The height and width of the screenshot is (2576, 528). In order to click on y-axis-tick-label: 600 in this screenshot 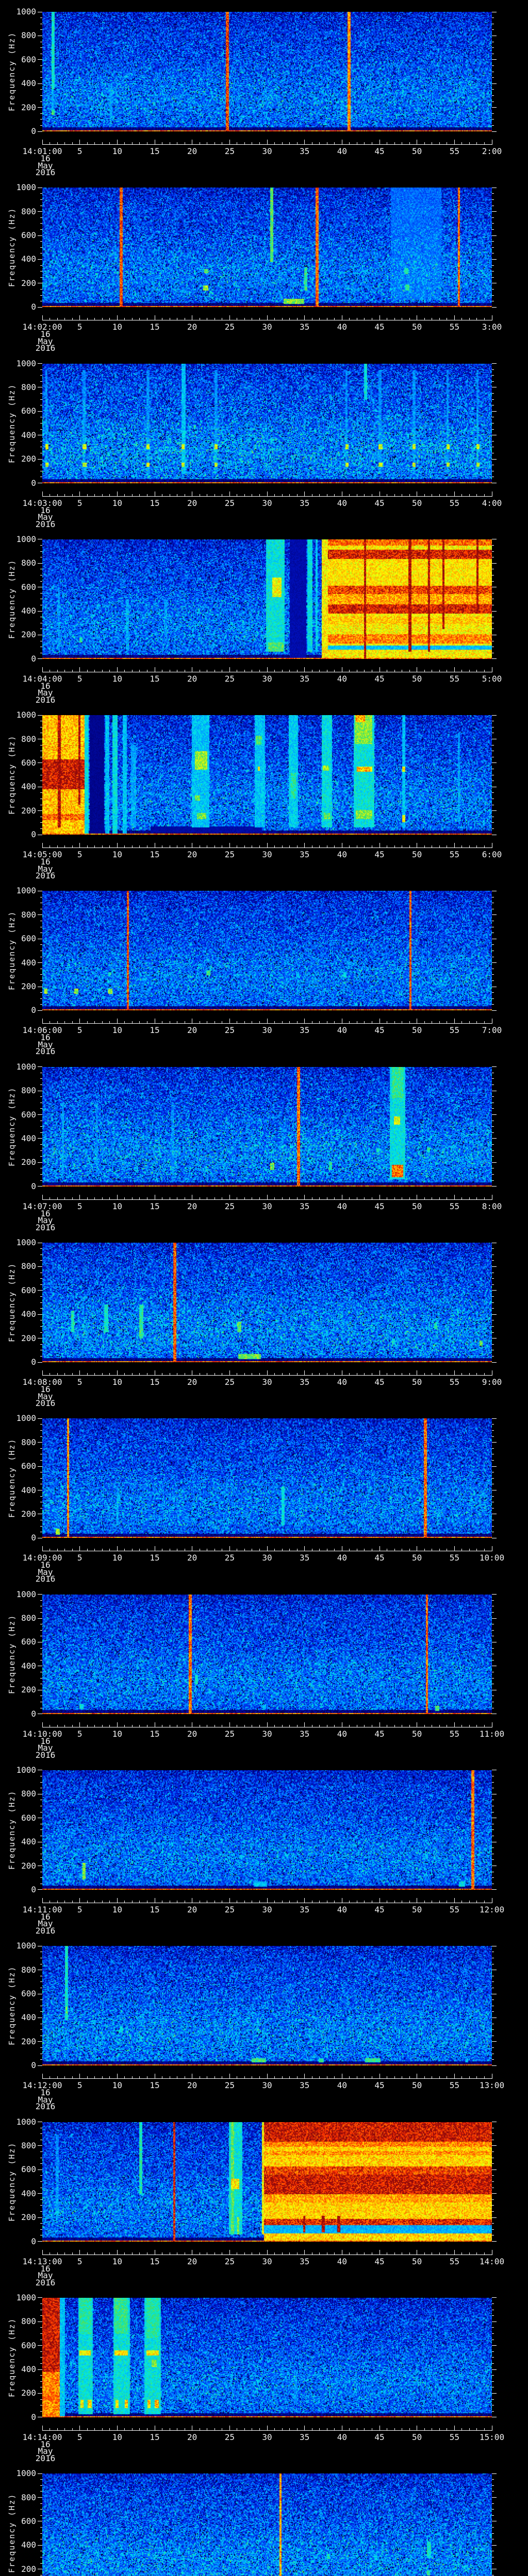, I will do `click(28, 587)`.